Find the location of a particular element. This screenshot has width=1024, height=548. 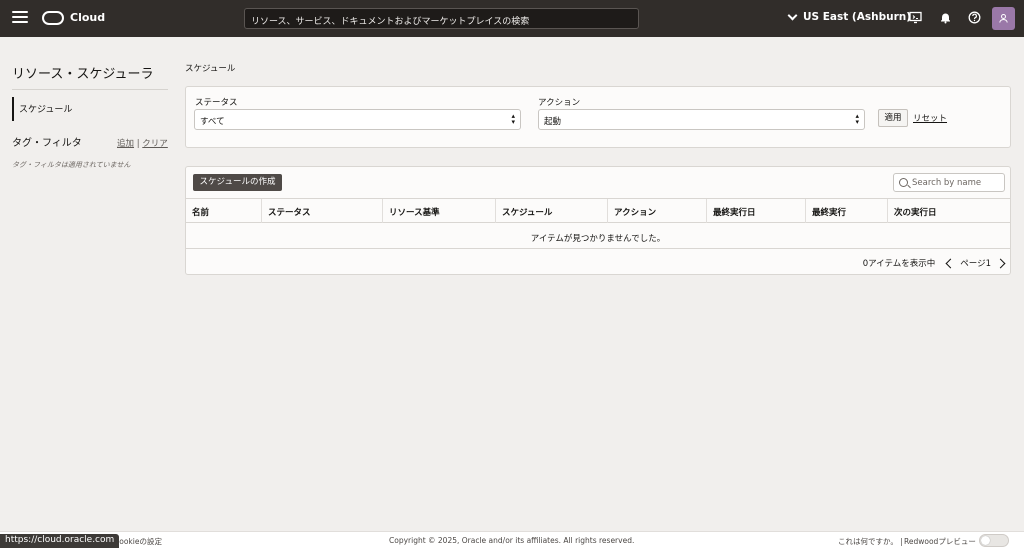

column-header: 名前 is located at coordinates (221, 211).